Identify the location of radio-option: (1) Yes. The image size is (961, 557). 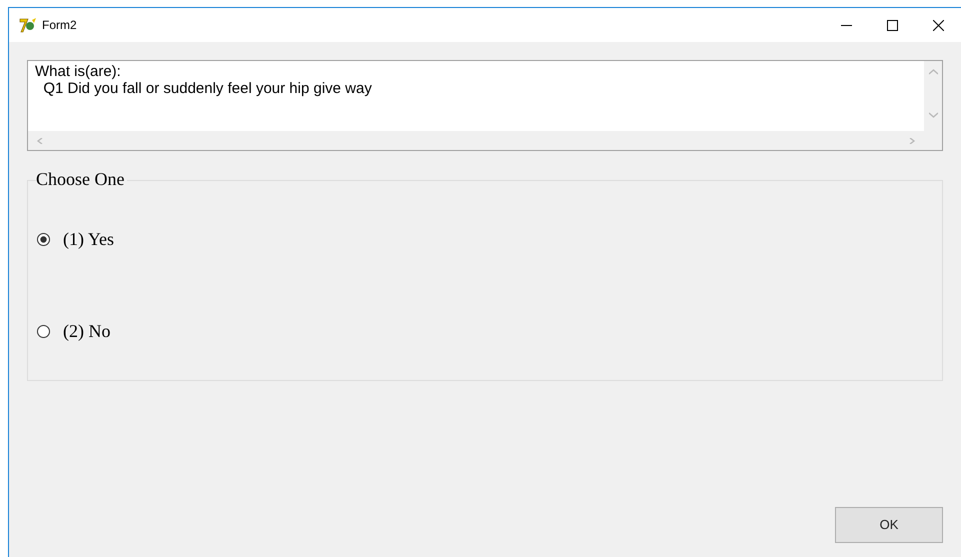
(489, 239).